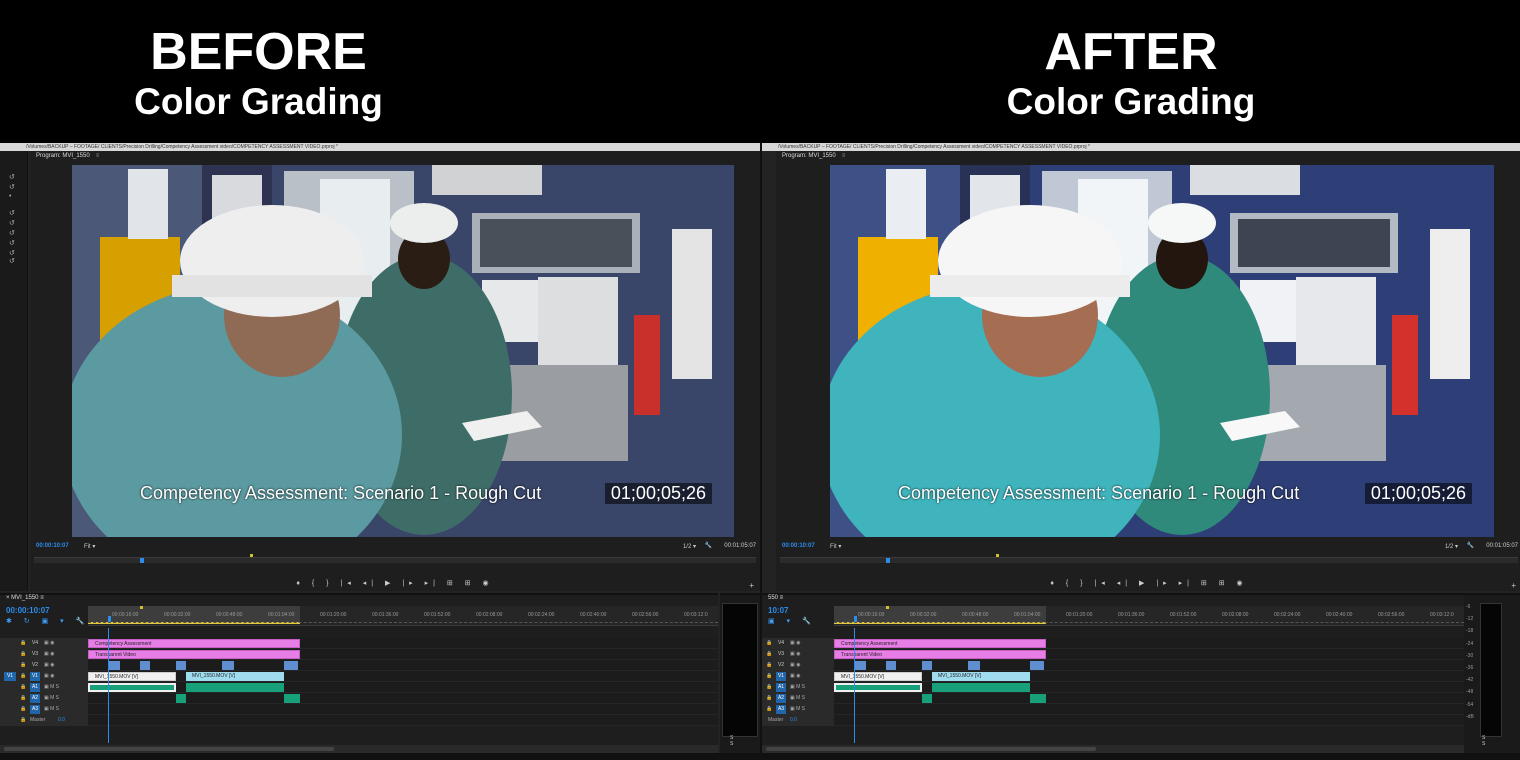  I want to click on sequence-timecode: 10:07, so click(778, 610).